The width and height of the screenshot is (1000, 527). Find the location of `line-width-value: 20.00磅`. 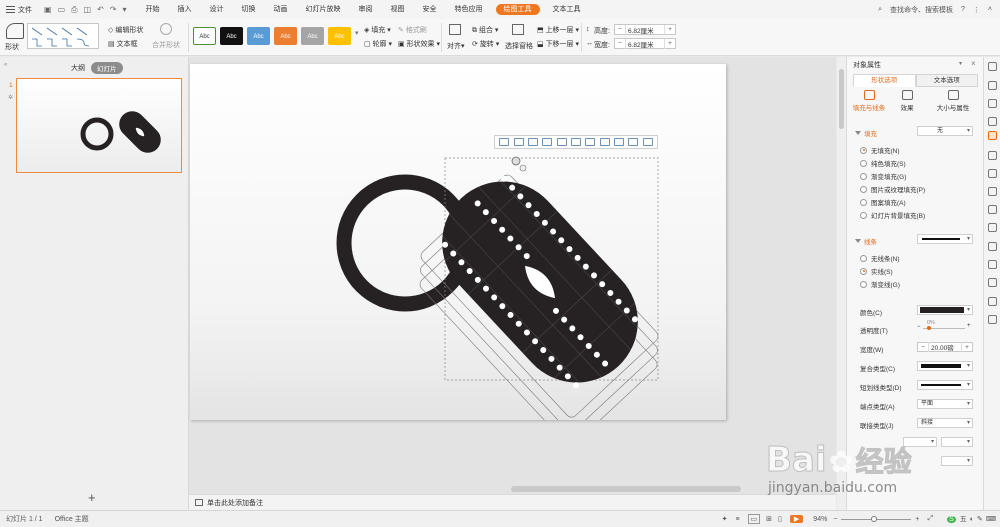

line-width-value: 20.00磅 is located at coordinates (945, 347).